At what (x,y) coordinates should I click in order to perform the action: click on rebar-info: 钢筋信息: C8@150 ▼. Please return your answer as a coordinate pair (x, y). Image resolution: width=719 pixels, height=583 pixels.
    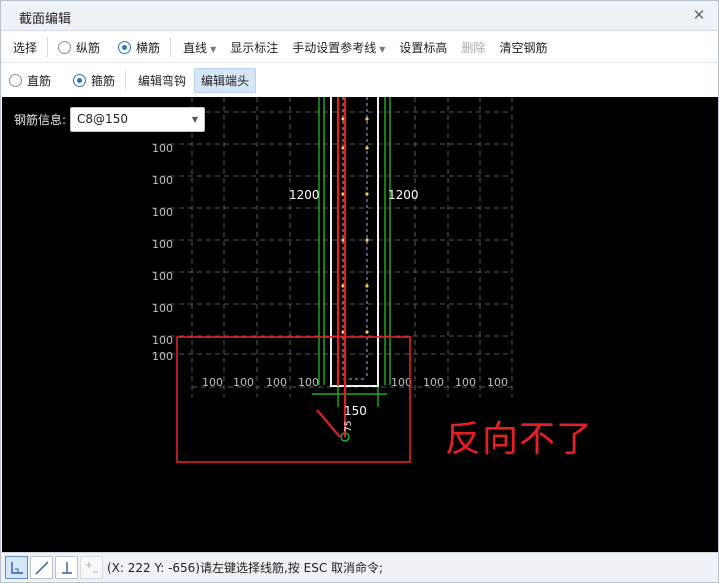
    Looking at the image, I should click on (110, 119).